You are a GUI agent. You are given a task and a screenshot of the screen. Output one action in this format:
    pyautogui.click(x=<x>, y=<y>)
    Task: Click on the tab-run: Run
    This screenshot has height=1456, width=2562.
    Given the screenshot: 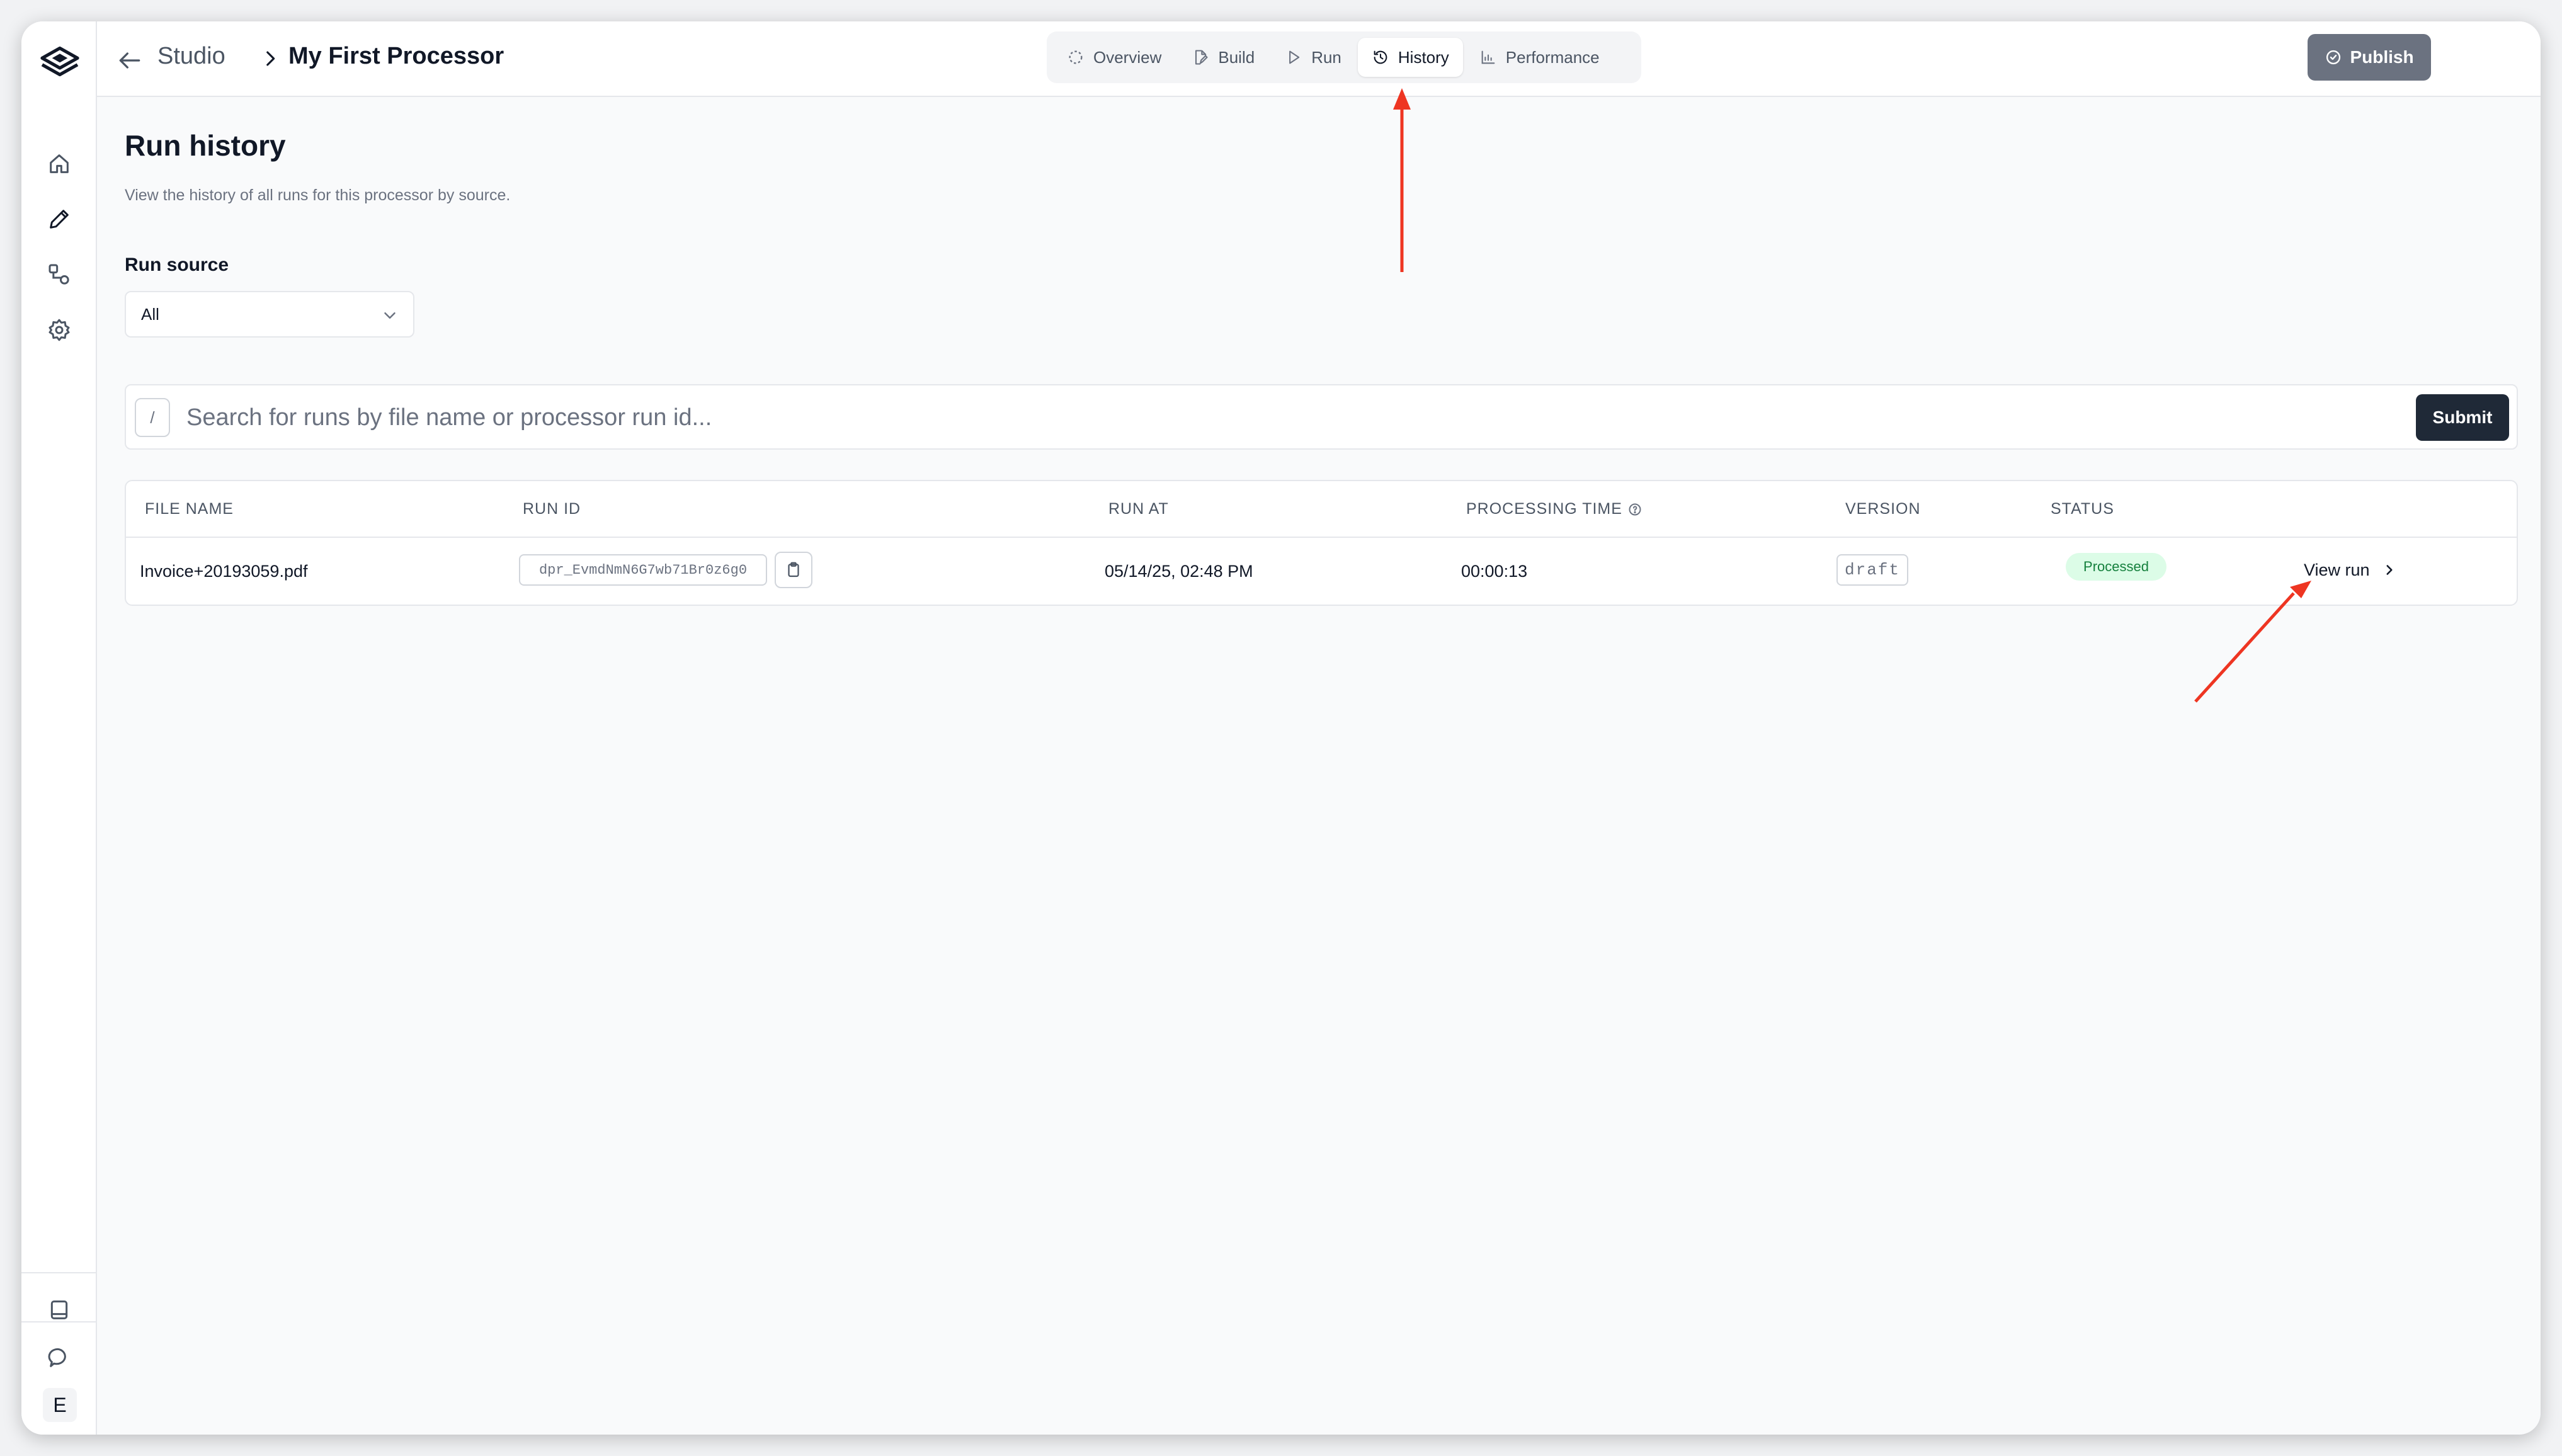 What is the action you would take?
    pyautogui.click(x=1313, y=57)
    